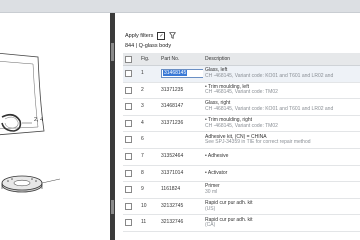 This screenshot has height=240, width=360. Describe the element at coordinates (210, 225) in the screenshot. I see `description-detail: (CA)` at that location.